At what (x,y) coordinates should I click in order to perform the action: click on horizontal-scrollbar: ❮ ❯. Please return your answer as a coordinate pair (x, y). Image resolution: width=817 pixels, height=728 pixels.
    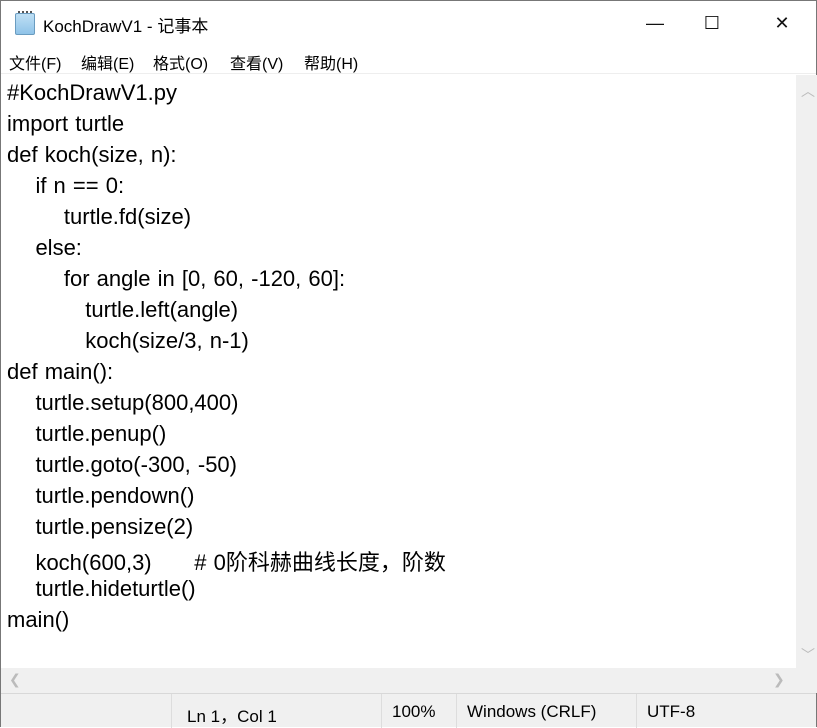
    Looking at the image, I should click on (398, 680).